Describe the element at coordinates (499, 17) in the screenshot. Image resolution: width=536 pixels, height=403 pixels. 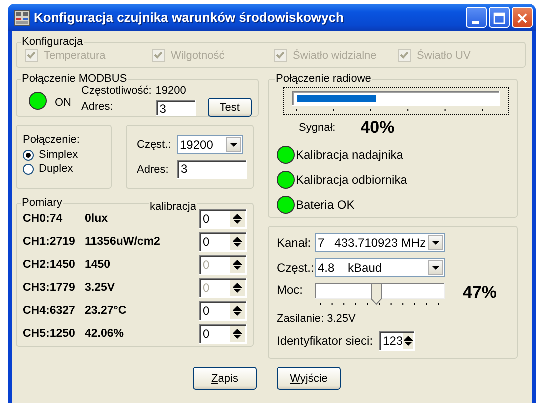
I see `maximize-button` at that location.